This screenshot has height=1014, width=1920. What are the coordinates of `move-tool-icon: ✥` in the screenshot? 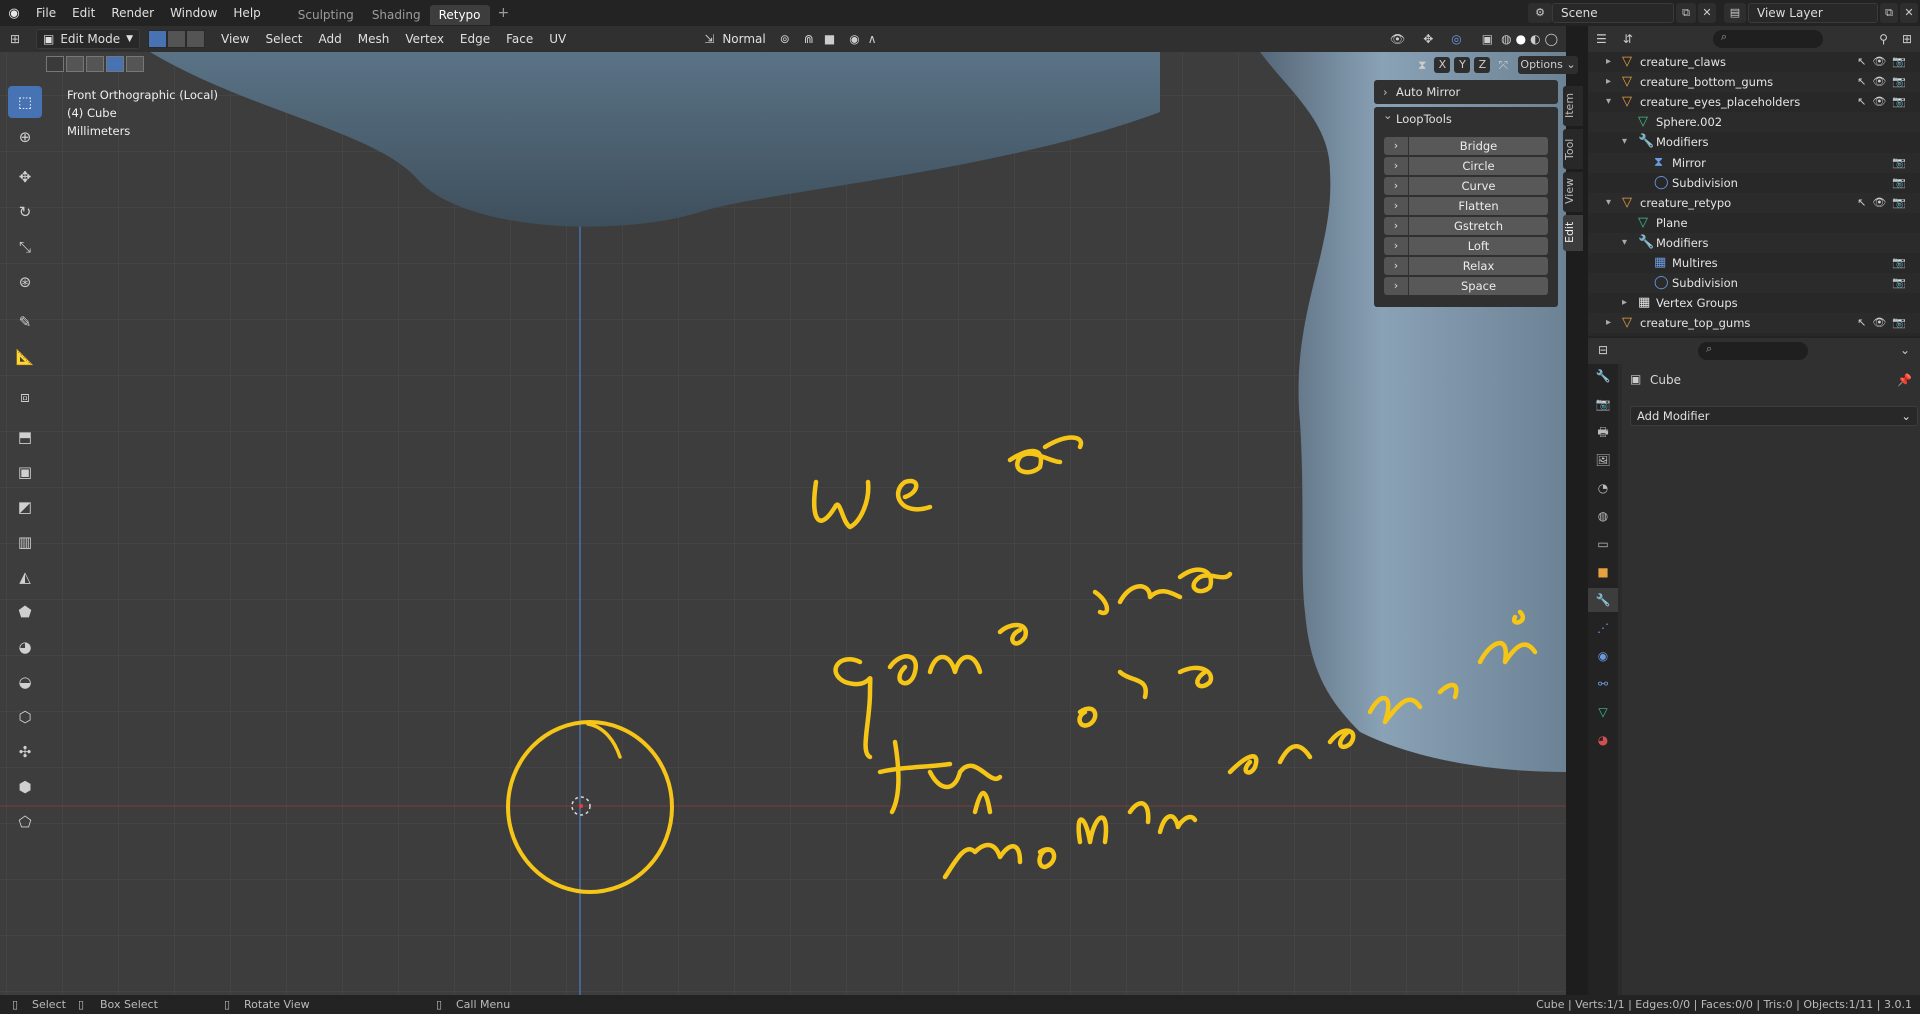 It's located at (25, 177).